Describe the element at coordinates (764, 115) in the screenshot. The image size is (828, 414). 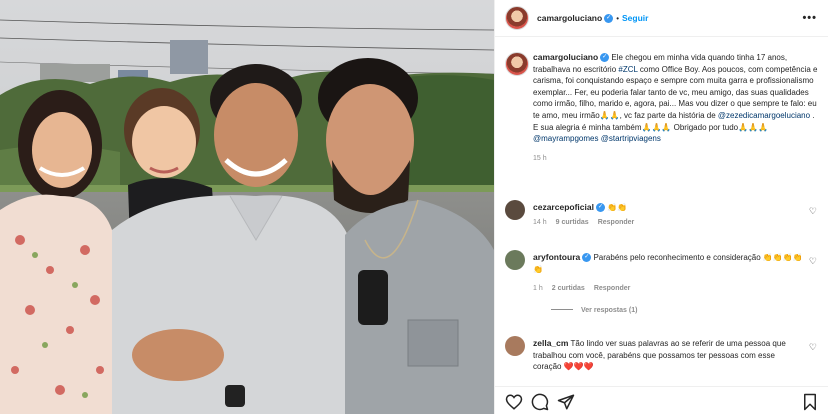
I see `mention-link: @zezedicamargoeluciano` at that location.